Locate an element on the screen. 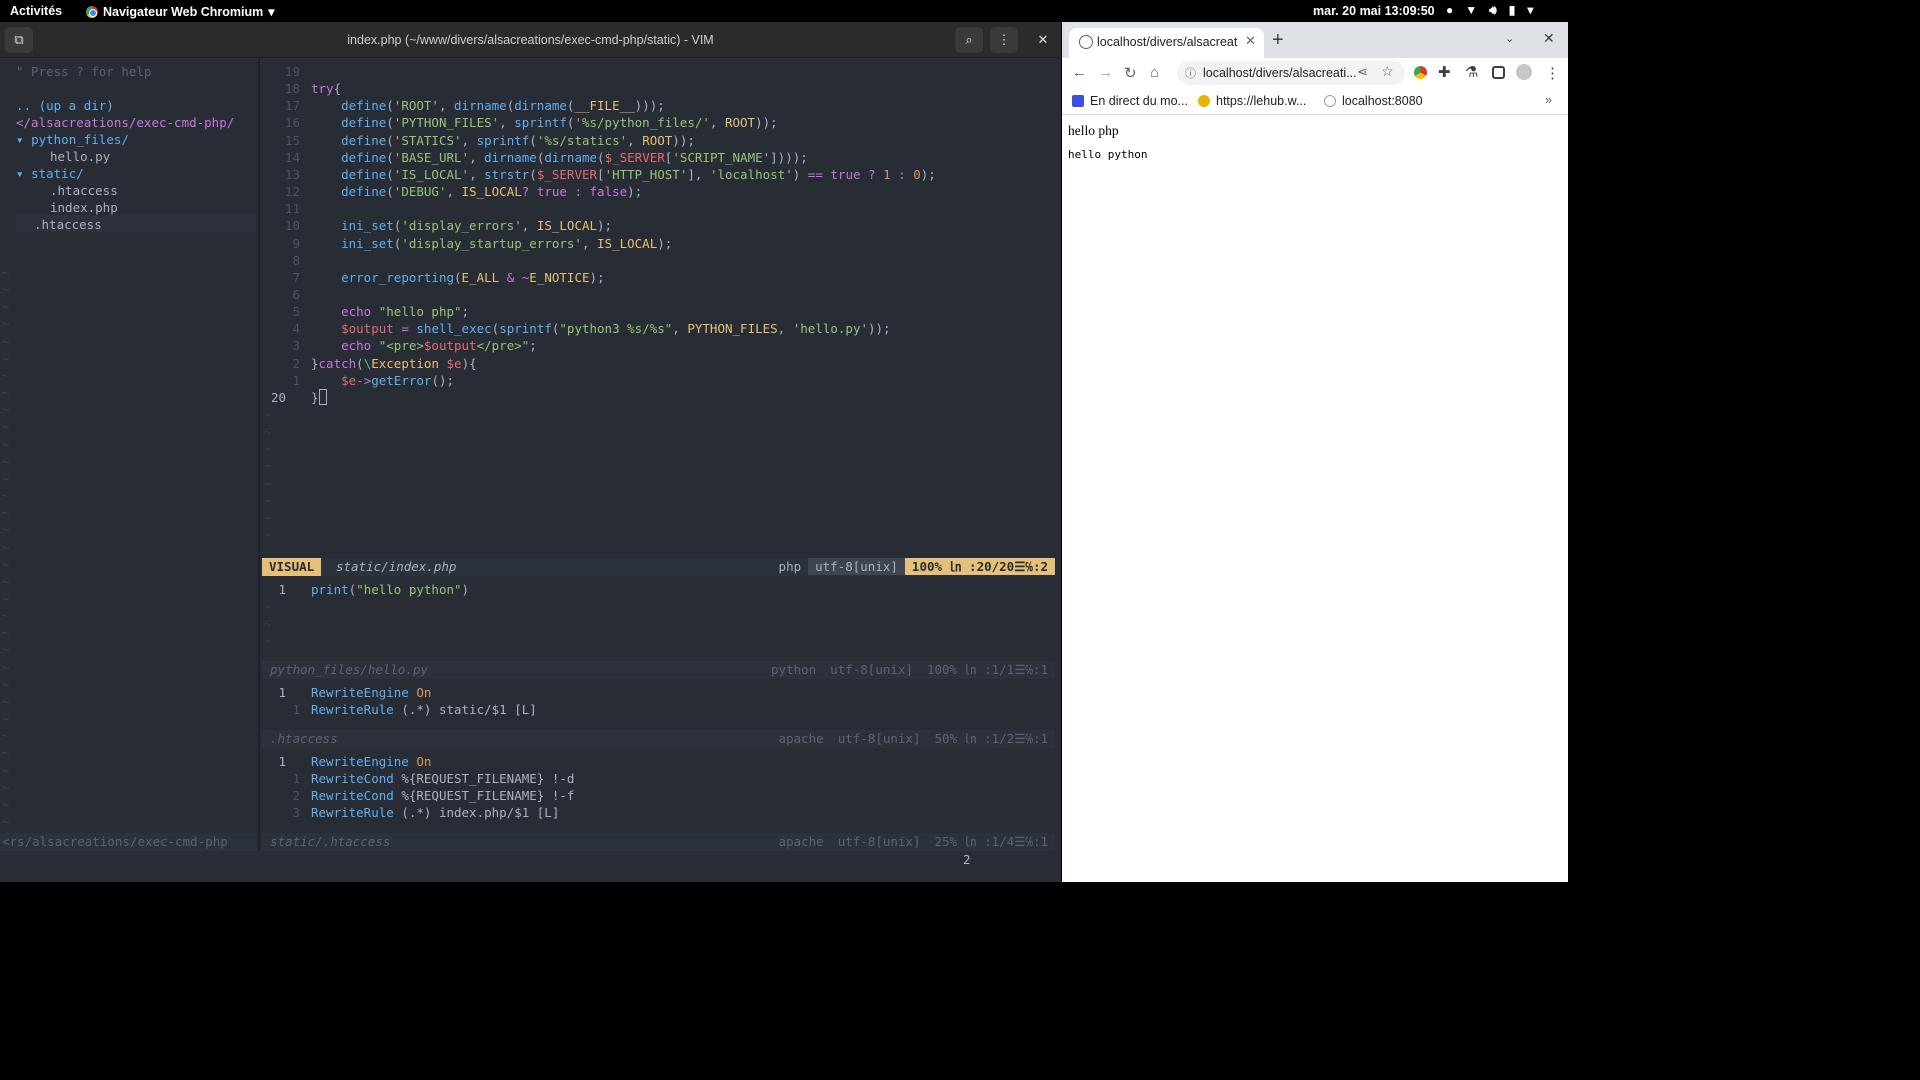 The width and height of the screenshot is (1920, 1080). bookmark-star-icon: ☆ is located at coordinates (1387, 71).